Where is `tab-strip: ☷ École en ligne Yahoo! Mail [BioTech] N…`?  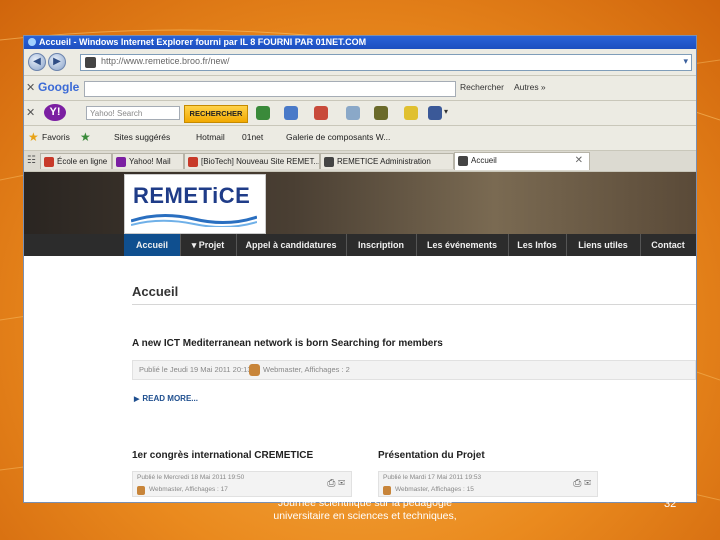 tab-strip: ☷ École en ligne Yahoo! Mail [BioTech] N… is located at coordinates (360, 161).